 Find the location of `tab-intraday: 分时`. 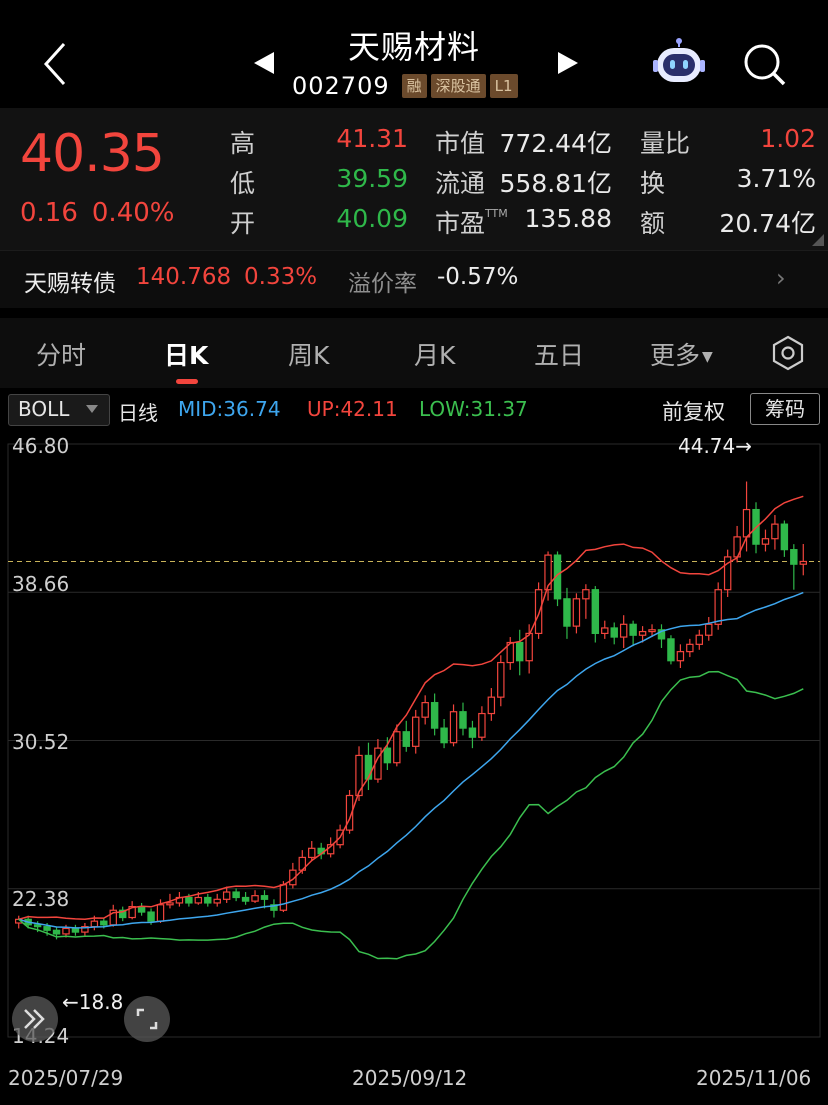

tab-intraday: 分时 is located at coordinates (61, 354).